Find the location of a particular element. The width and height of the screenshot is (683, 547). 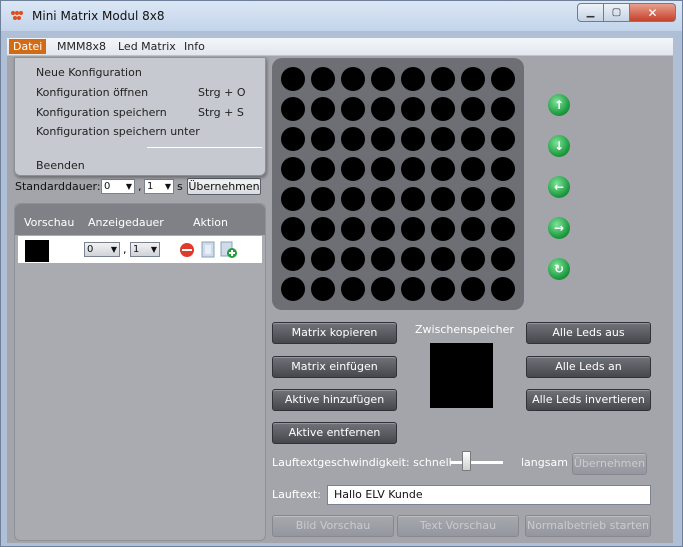

row-seconds-combo: 0 ▼ is located at coordinates (102, 249).